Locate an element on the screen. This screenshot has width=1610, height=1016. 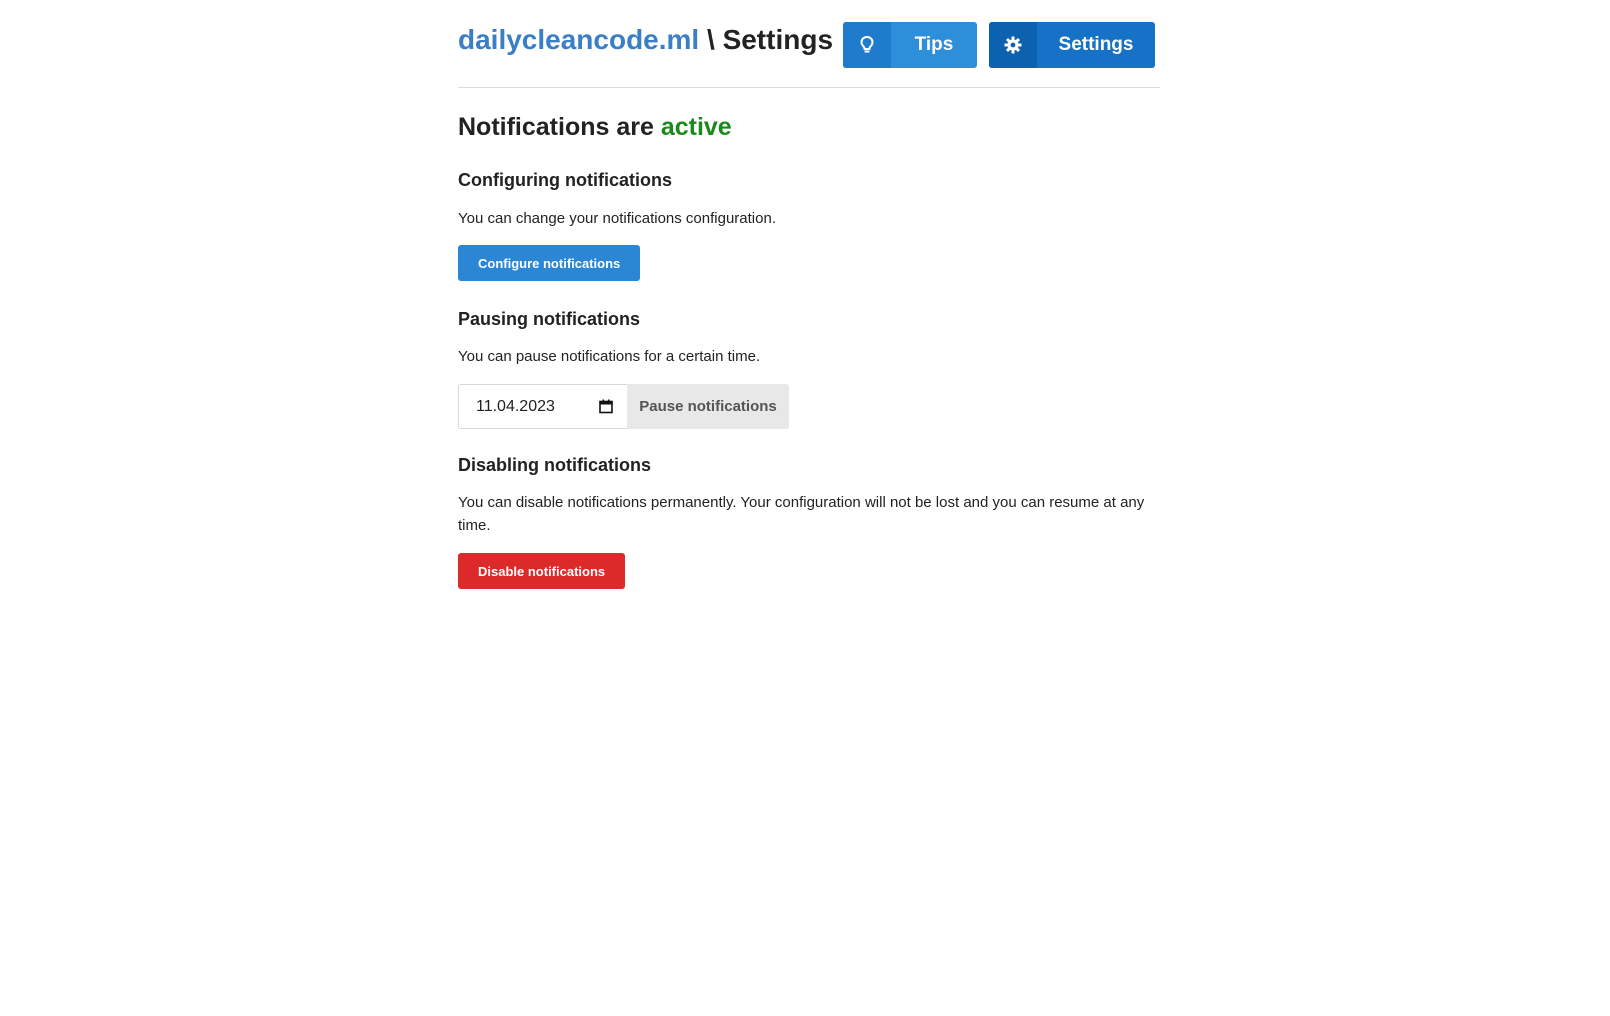
page-title: dailycleancode.ml \ Settings is located at coordinates (645, 40).